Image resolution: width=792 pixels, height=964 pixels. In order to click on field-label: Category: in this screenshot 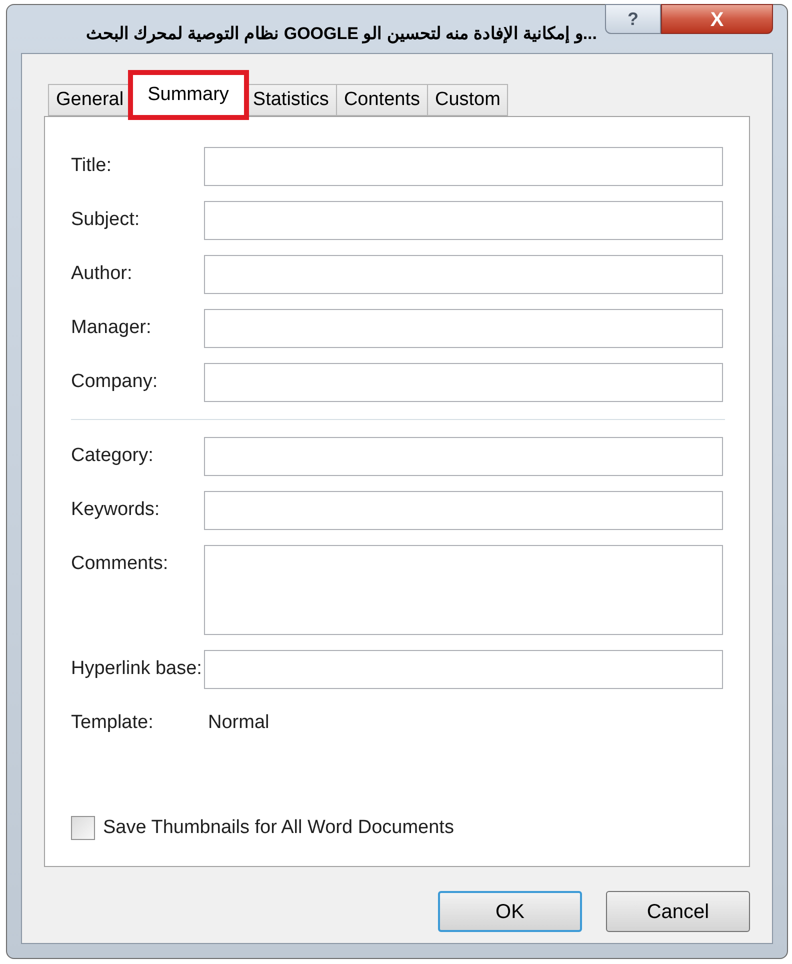, I will do `click(112, 456)`.